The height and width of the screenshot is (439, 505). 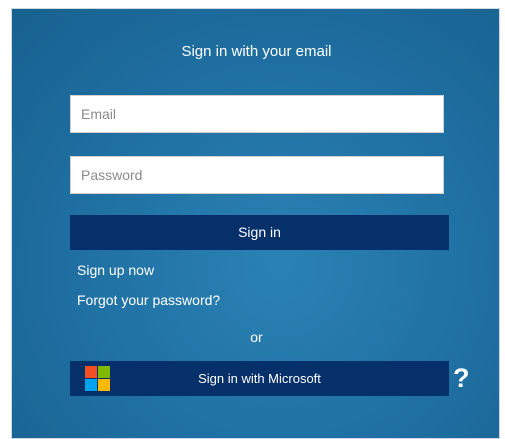 What do you see at coordinates (148, 300) in the screenshot?
I see `forgot-password-link: Forgot your password?` at bounding box center [148, 300].